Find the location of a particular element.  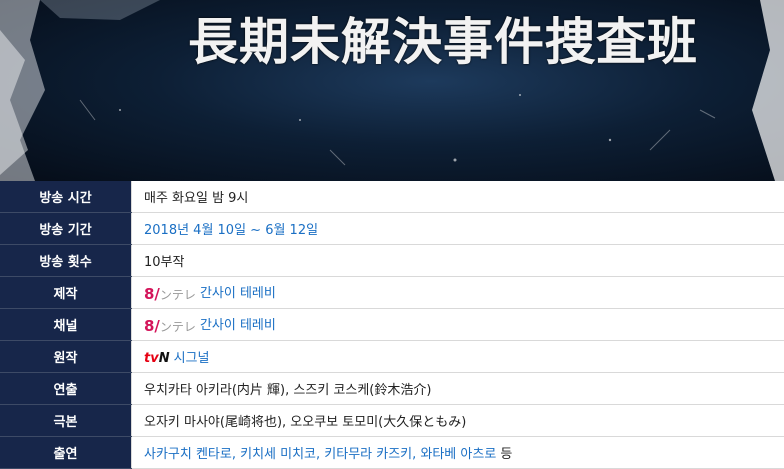

producer-link: 간사이 테레비 is located at coordinates (238, 293).